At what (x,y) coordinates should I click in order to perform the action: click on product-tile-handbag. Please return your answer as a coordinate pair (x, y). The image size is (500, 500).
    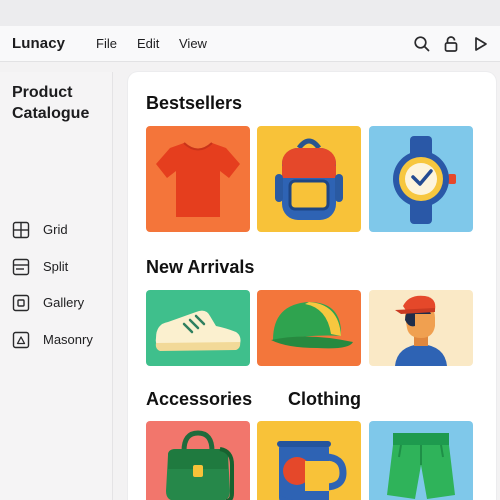
    Looking at the image, I should click on (198, 460).